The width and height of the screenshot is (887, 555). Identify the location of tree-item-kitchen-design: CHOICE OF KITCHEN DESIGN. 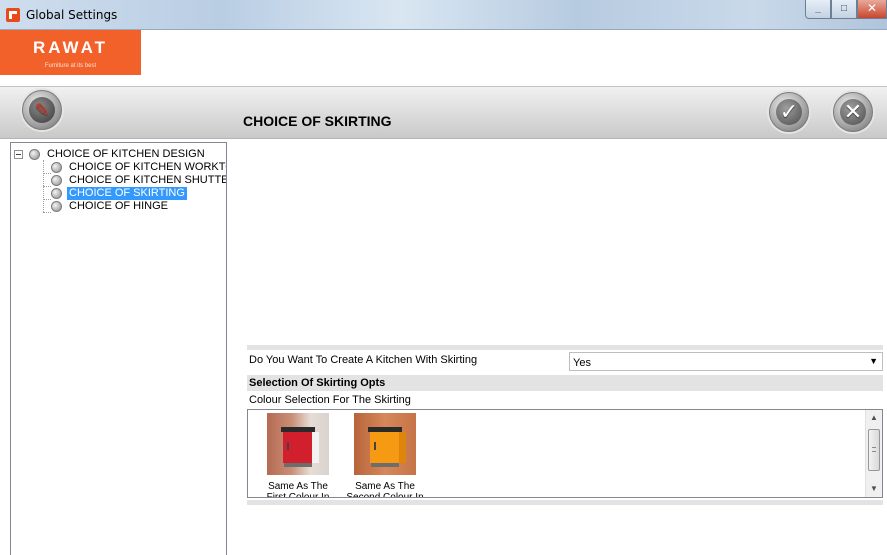
(127, 154).